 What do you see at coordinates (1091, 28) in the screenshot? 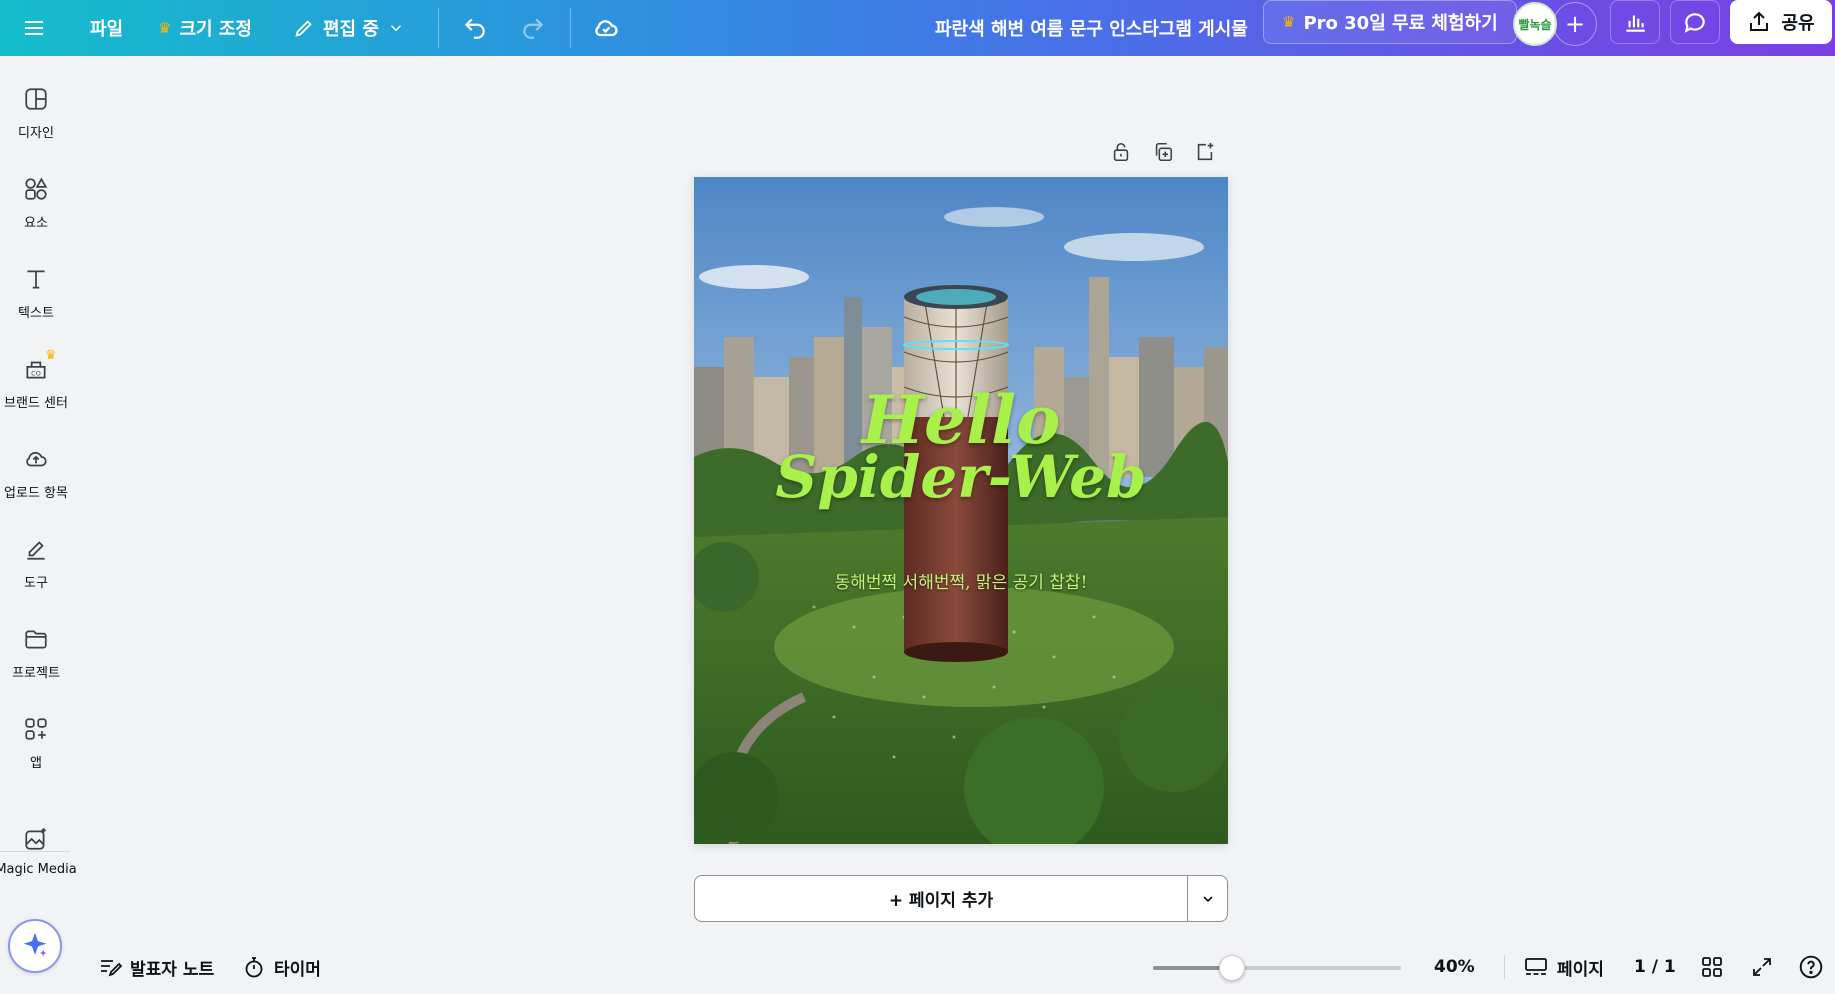
I see `document-title: 파란색 해변 여름 문구 인스타그램 게시물` at bounding box center [1091, 28].